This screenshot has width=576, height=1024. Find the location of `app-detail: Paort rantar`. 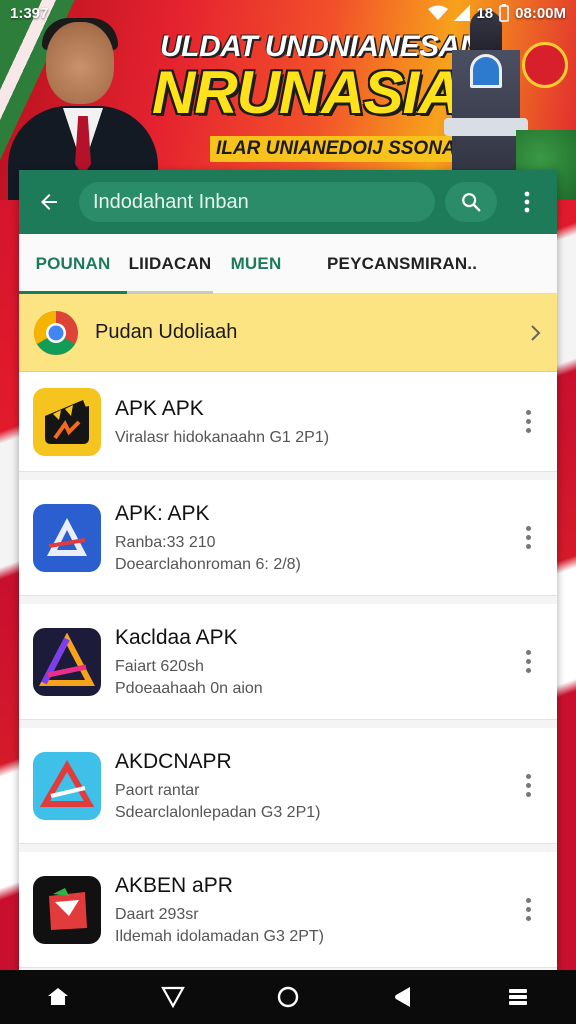

app-detail: Paort rantar is located at coordinates (157, 790).